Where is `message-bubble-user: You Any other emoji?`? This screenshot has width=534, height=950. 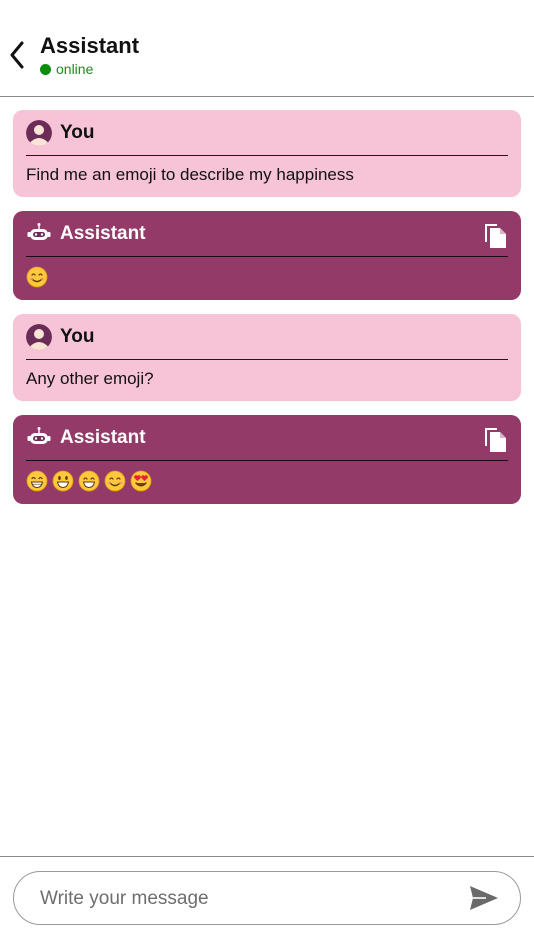
message-bubble-user: You Any other emoji? is located at coordinates (267, 357).